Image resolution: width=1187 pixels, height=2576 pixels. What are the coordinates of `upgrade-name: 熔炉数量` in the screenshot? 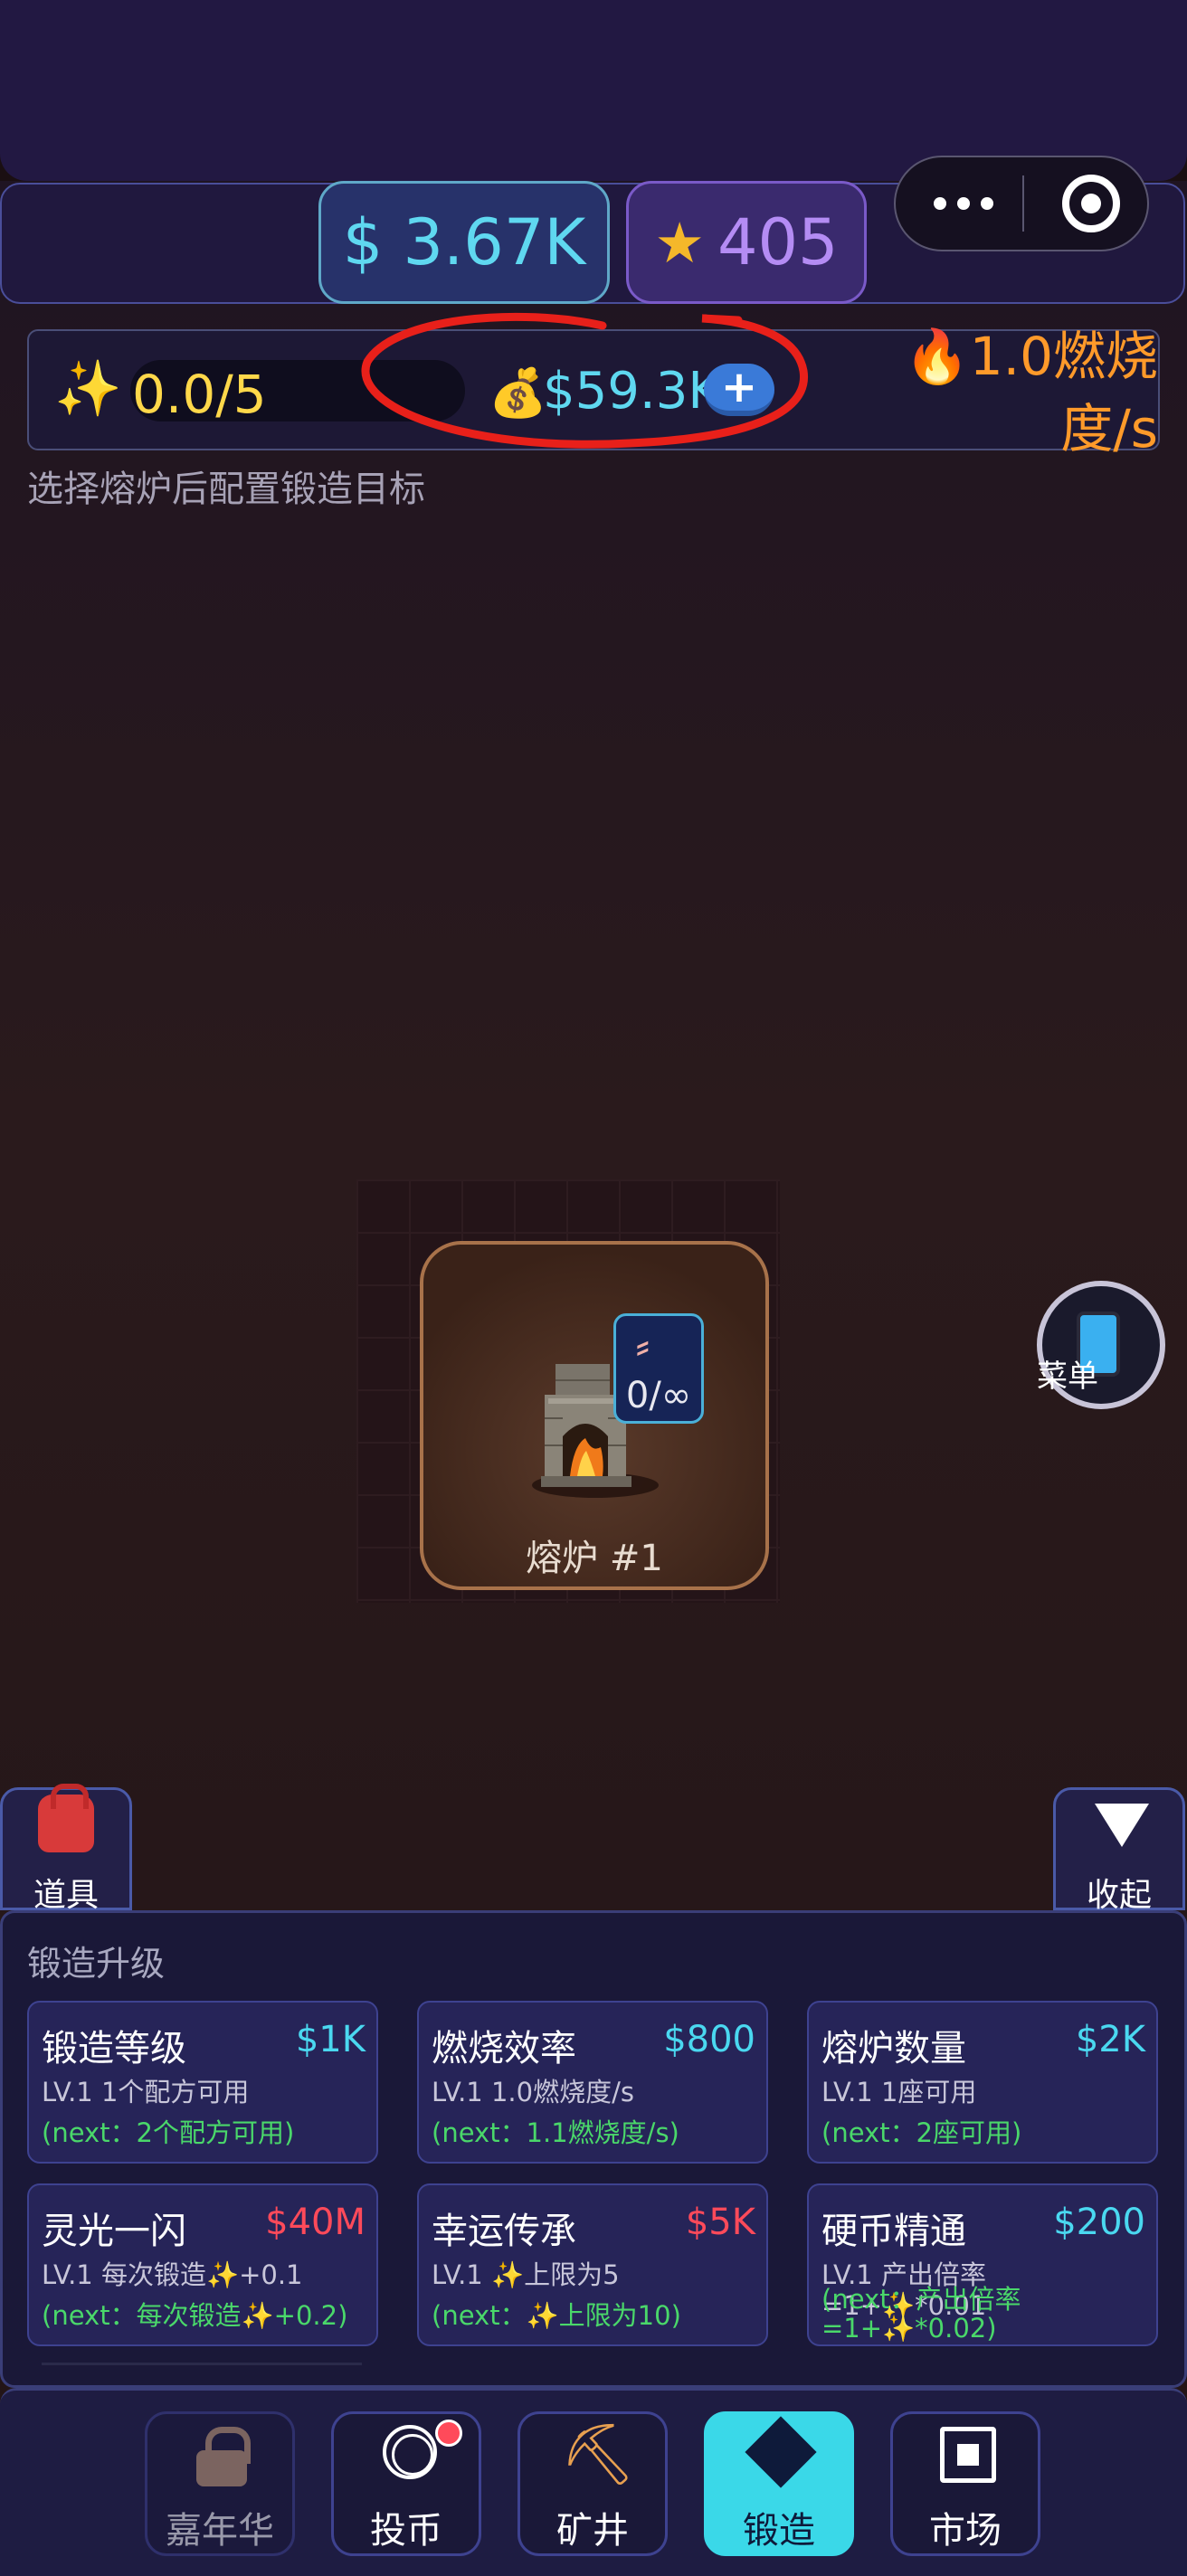 It's located at (893, 2049).